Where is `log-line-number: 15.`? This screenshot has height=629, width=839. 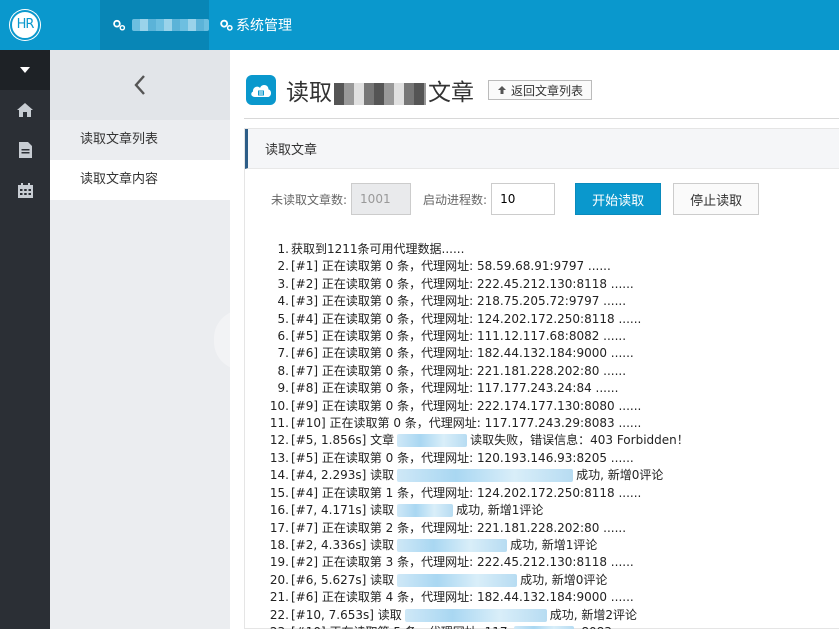
log-line-number: 15. is located at coordinates (279, 492).